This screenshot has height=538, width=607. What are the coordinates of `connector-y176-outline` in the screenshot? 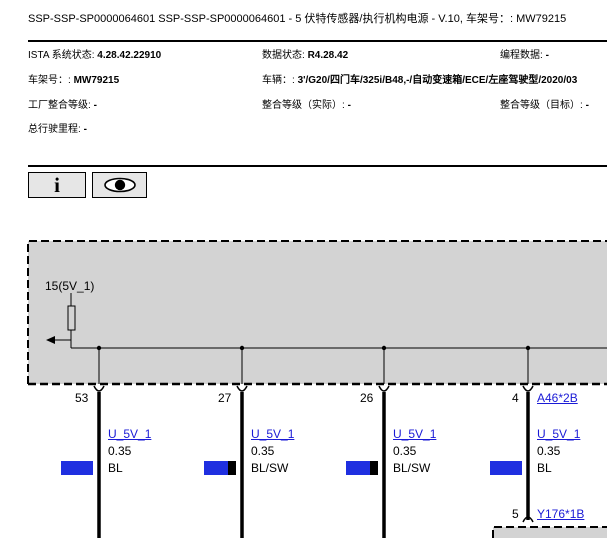 It's located at (549, 532).